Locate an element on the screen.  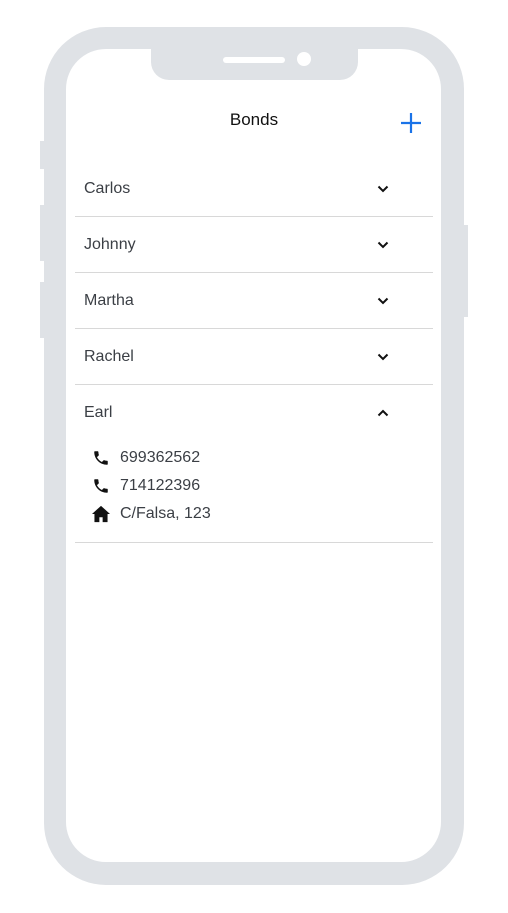
page-title: Bonds is located at coordinates (254, 119).